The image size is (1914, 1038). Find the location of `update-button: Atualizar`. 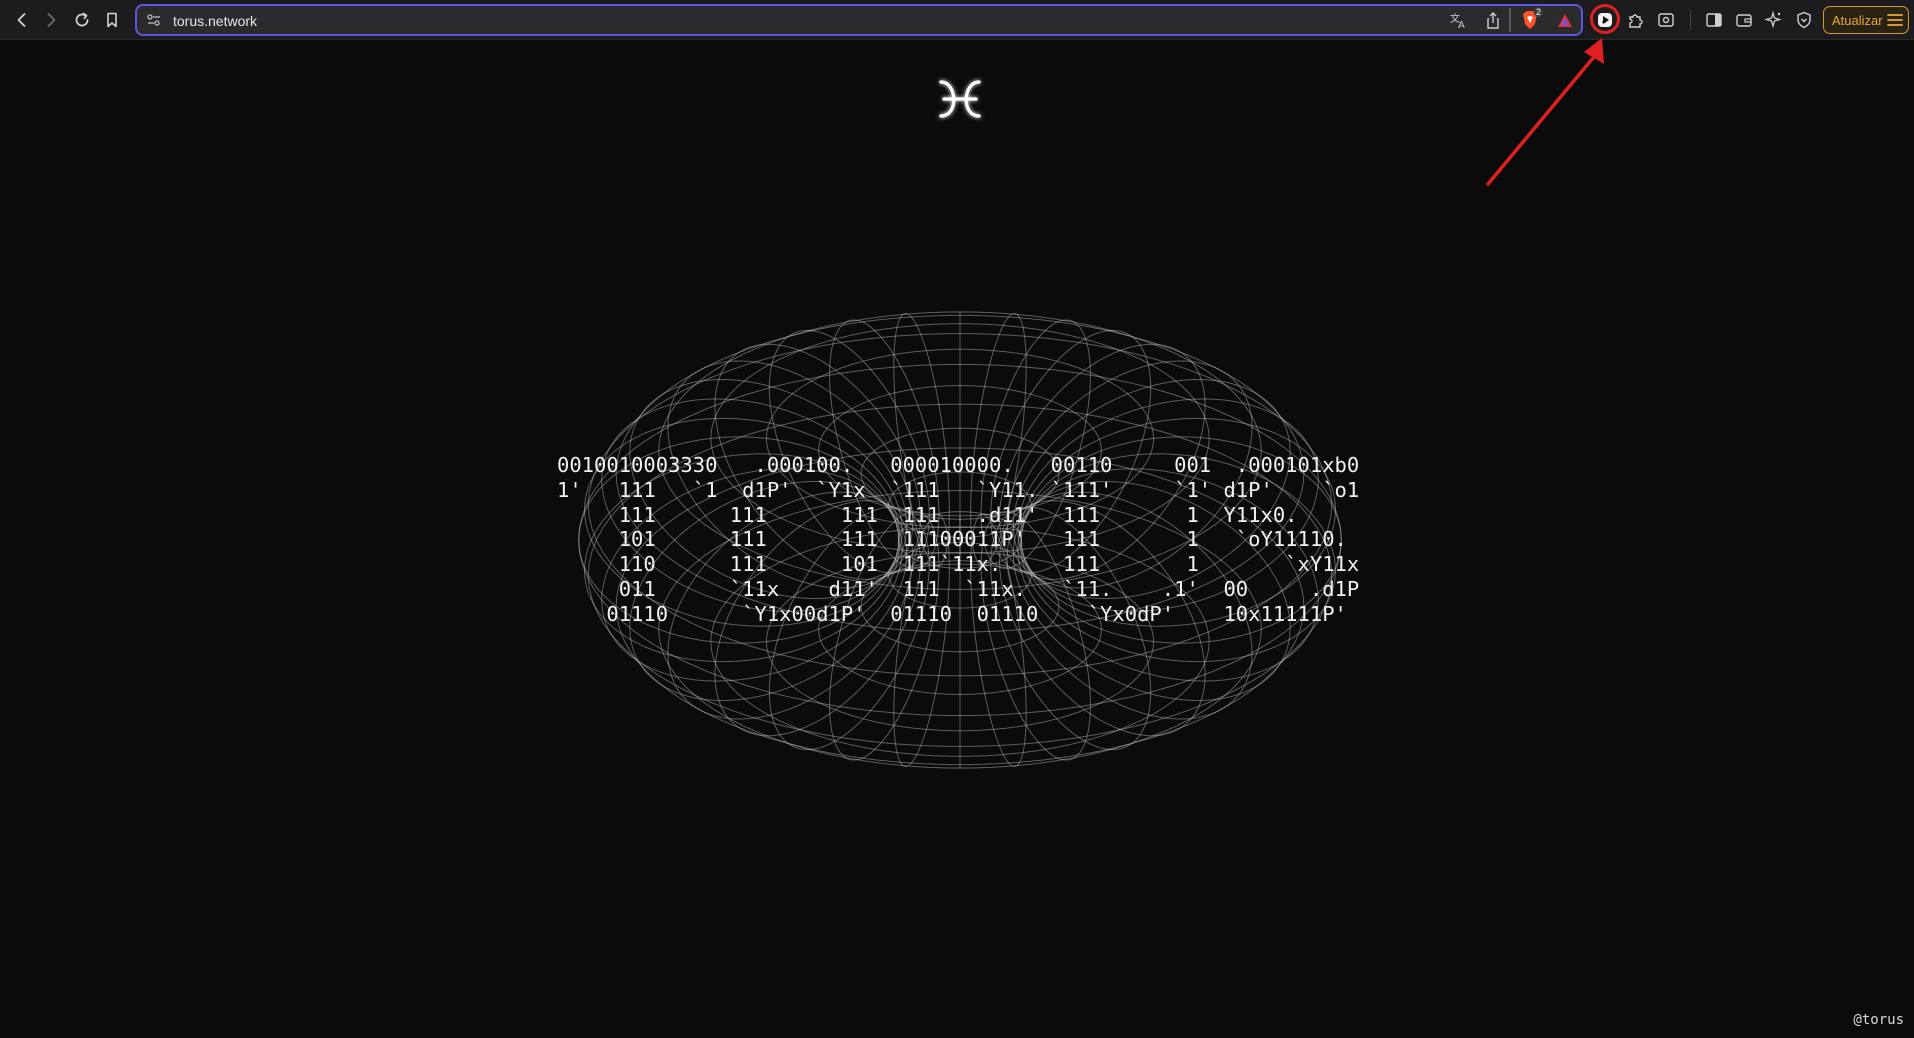

update-button: Atualizar is located at coordinates (1866, 20).